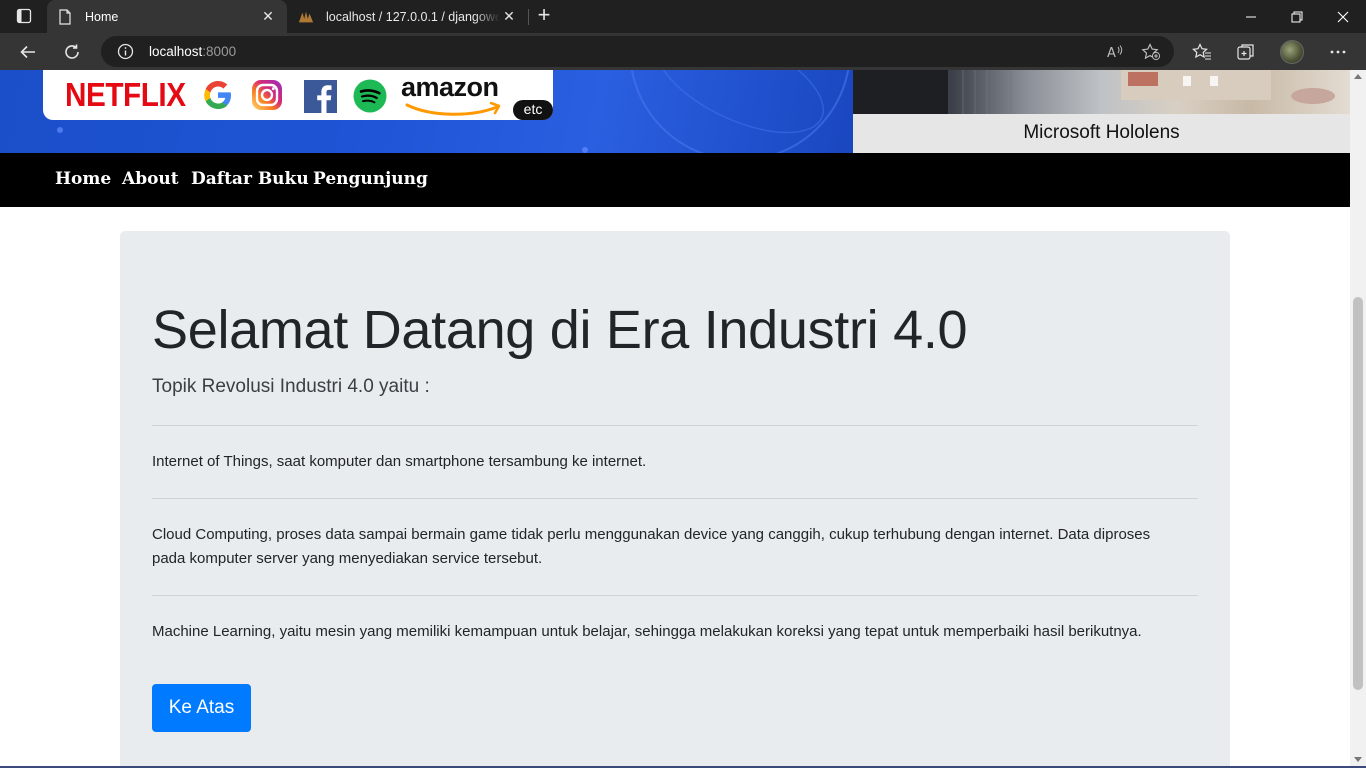 Image resolution: width=1366 pixels, height=768 pixels. I want to click on hololens-photo, so click(1101, 92).